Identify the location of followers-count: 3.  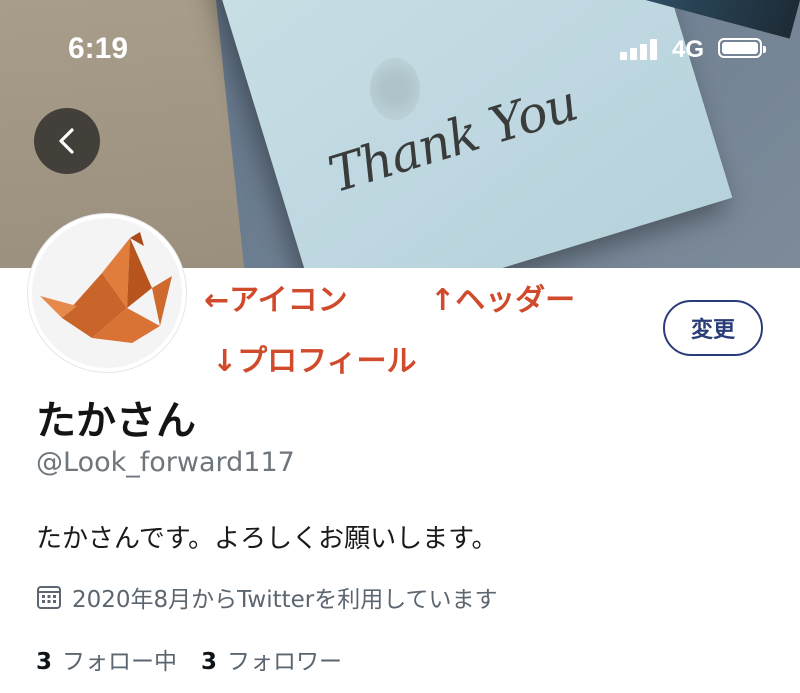
(209, 662).